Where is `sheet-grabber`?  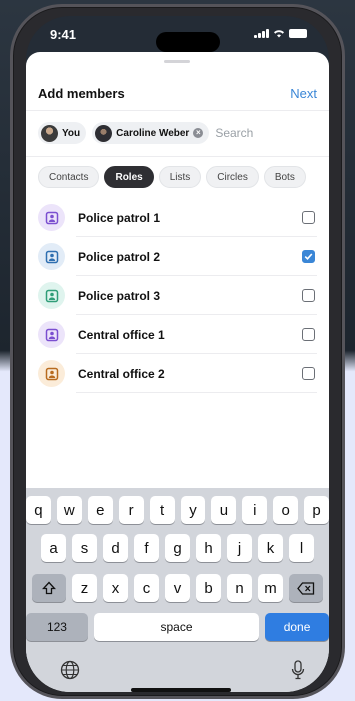 sheet-grabber is located at coordinates (177, 61).